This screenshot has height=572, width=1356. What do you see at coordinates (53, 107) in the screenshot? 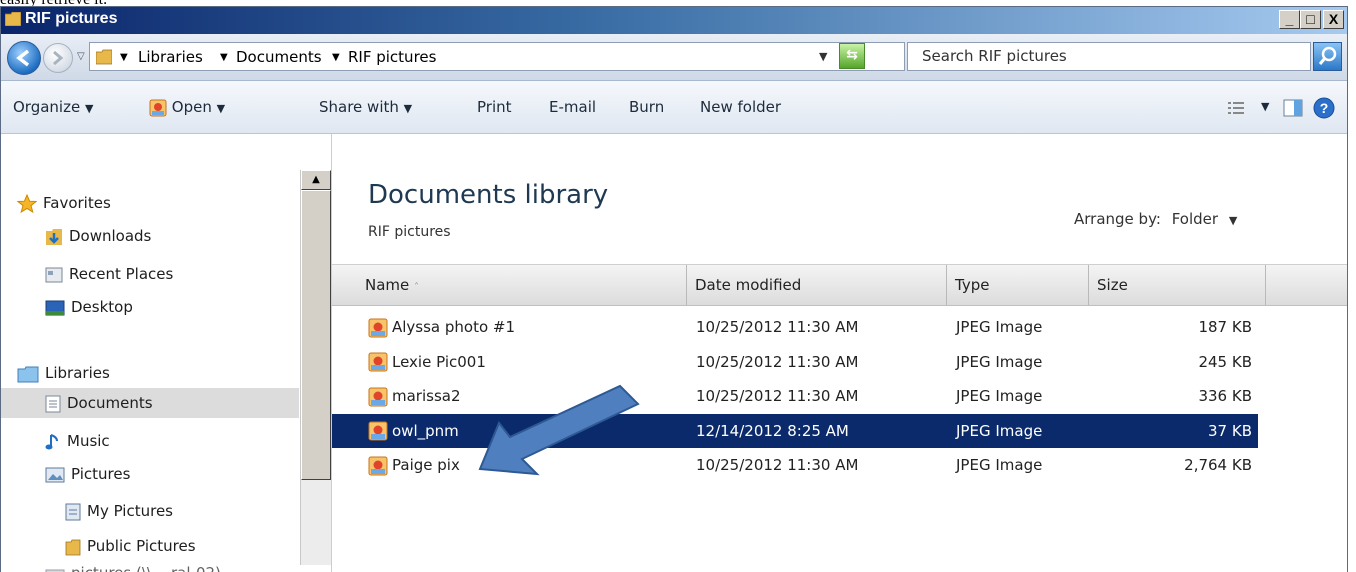
I see `organize-menu: Organize ▼` at bounding box center [53, 107].